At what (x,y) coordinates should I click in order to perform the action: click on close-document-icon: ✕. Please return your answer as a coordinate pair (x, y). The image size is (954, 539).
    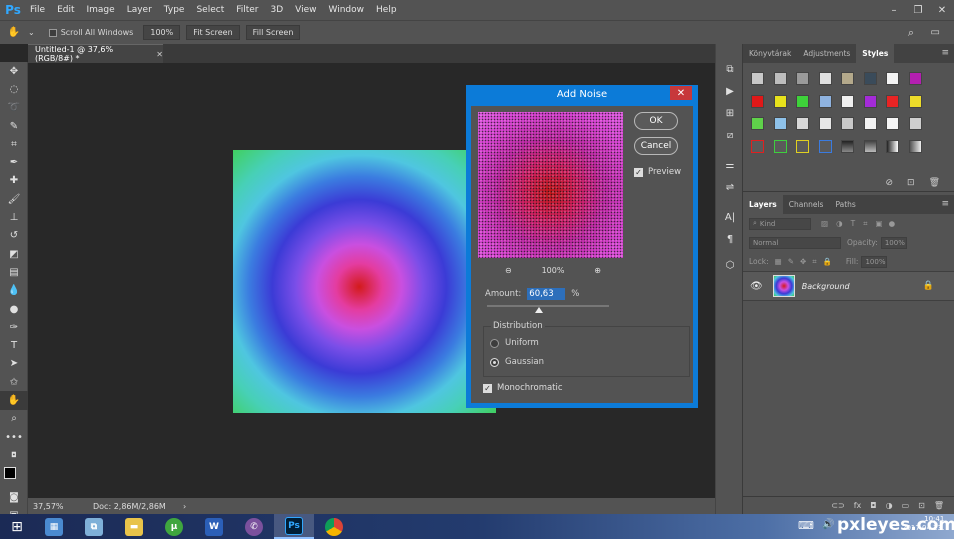
    Looking at the image, I should click on (159, 54).